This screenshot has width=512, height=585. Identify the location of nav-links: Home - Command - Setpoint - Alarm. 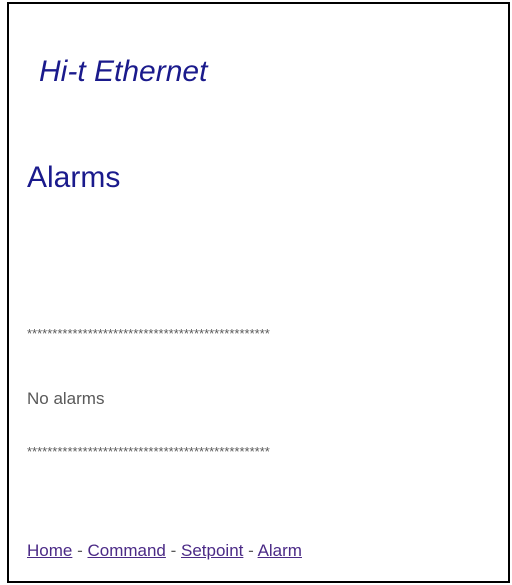
(164, 551).